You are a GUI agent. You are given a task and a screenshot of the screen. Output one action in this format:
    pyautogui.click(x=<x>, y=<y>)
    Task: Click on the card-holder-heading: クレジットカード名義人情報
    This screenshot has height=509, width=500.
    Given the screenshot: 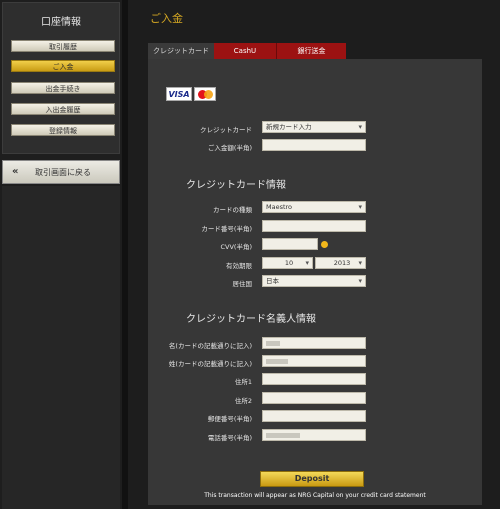 What is the action you would take?
    pyautogui.click(x=251, y=319)
    